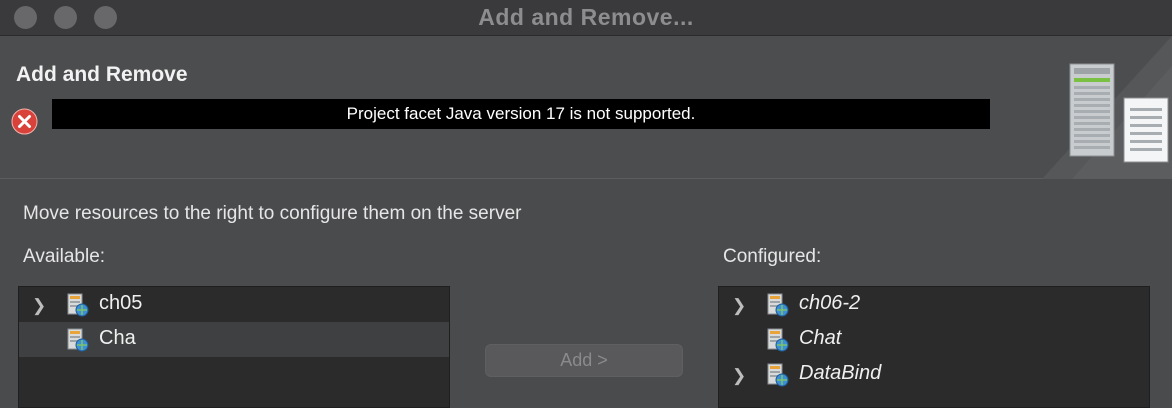  I want to click on configured-item-ch06-2: ❯ ch06-2, so click(934, 304).